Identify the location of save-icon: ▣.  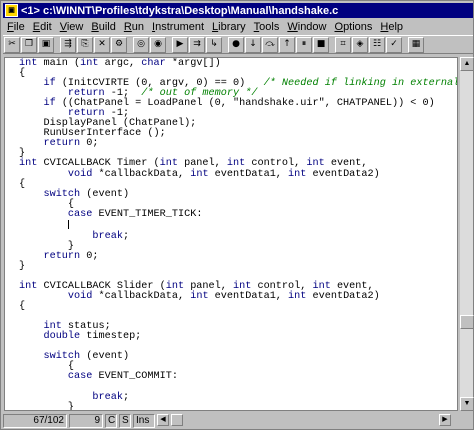
(46, 44).